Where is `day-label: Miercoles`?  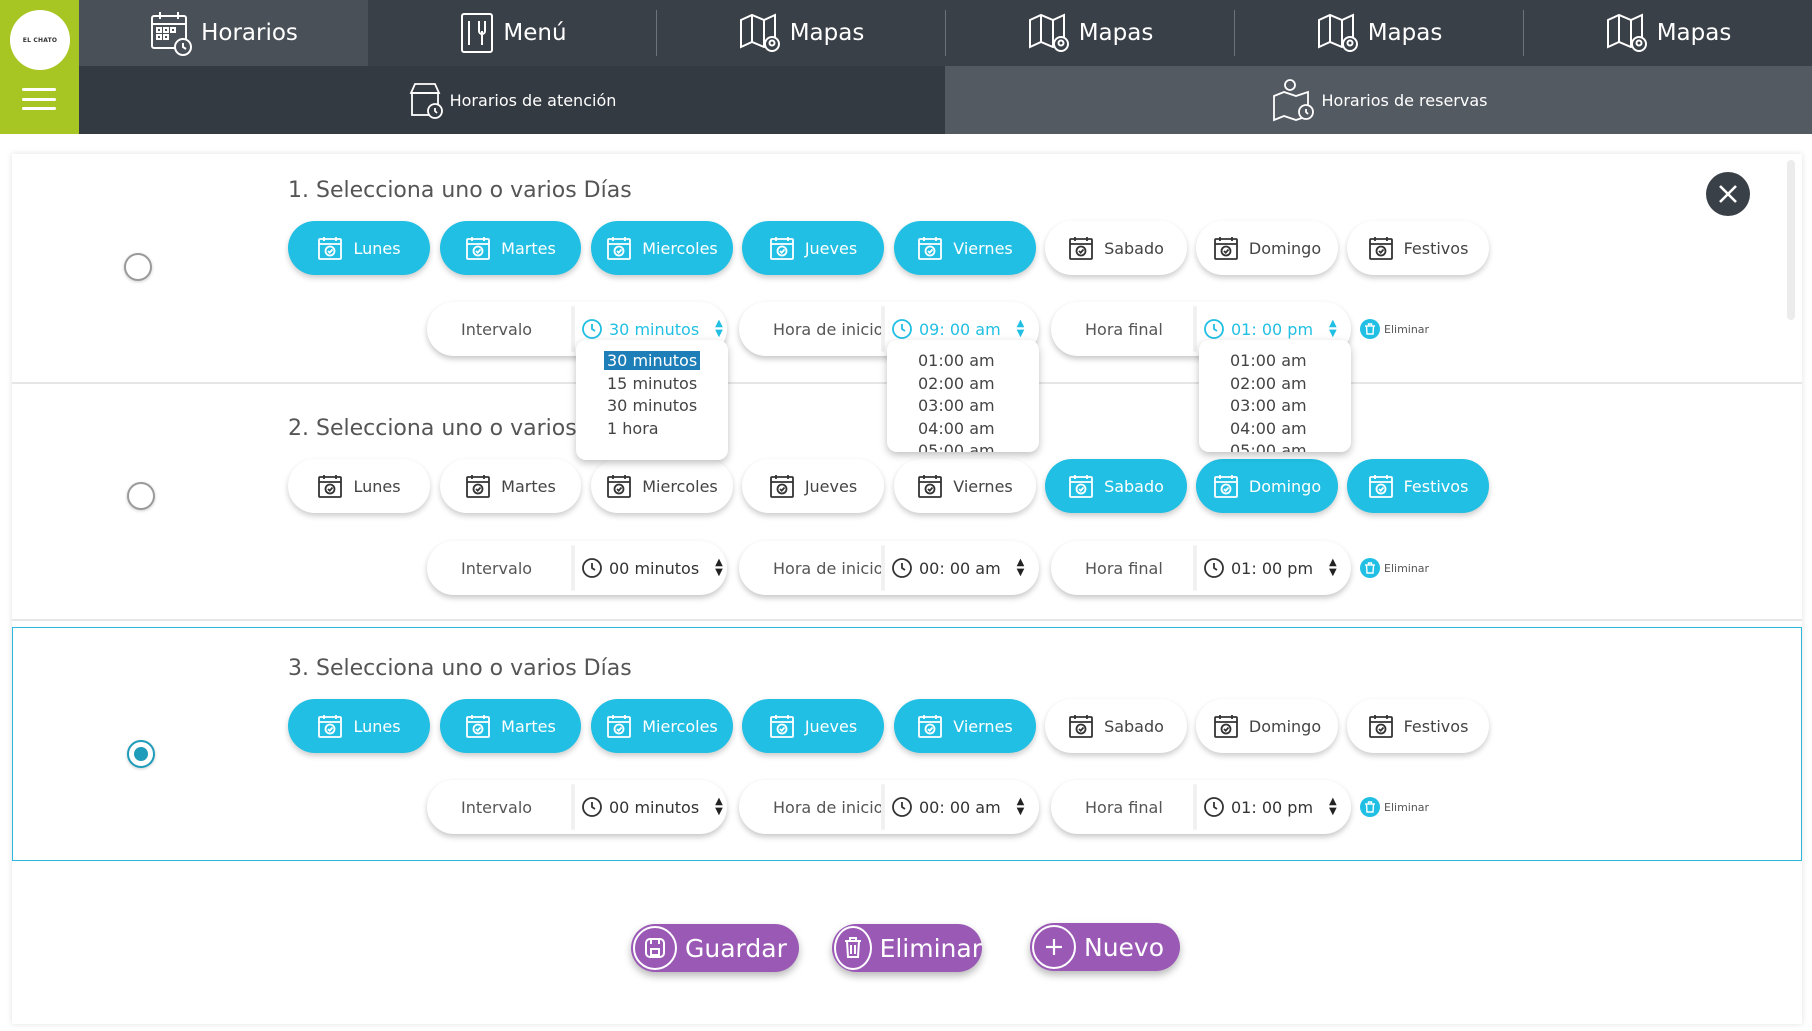 day-label: Miercoles is located at coordinates (680, 726).